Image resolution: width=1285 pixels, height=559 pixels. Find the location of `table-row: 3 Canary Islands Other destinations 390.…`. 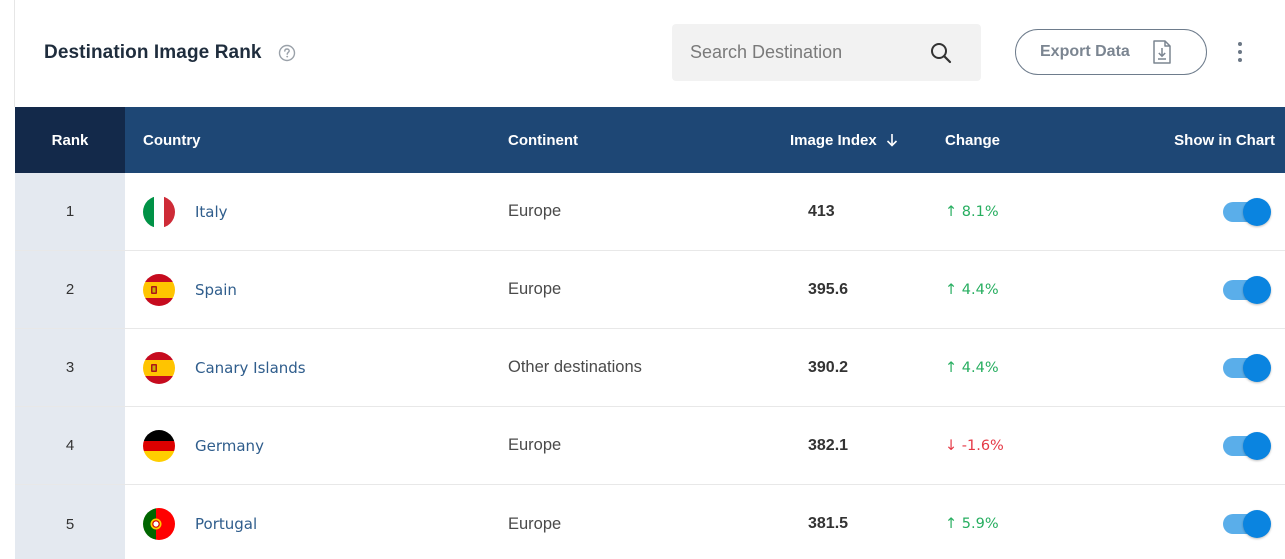

table-row: 3 Canary Islands Other destinations 390.… is located at coordinates (650, 368).